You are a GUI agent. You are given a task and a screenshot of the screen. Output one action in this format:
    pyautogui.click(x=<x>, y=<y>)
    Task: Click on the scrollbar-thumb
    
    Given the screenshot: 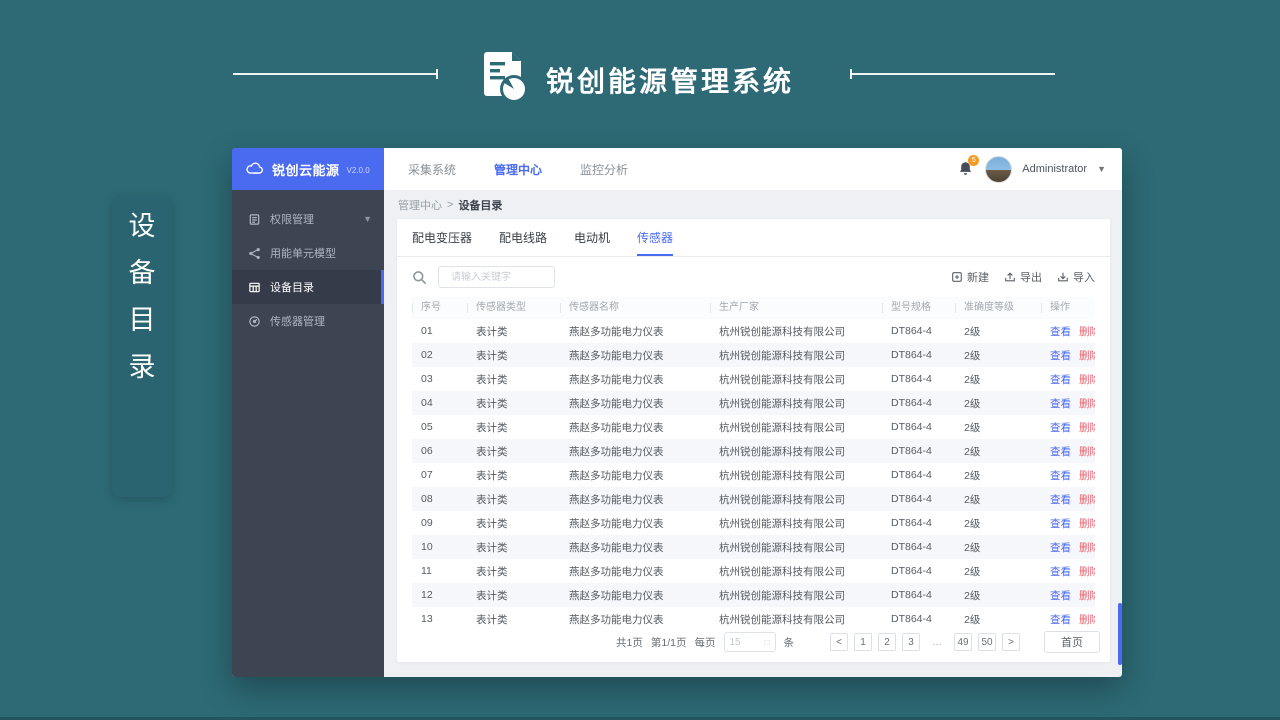 What is the action you would take?
    pyautogui.click(x=1120, y=634)
    